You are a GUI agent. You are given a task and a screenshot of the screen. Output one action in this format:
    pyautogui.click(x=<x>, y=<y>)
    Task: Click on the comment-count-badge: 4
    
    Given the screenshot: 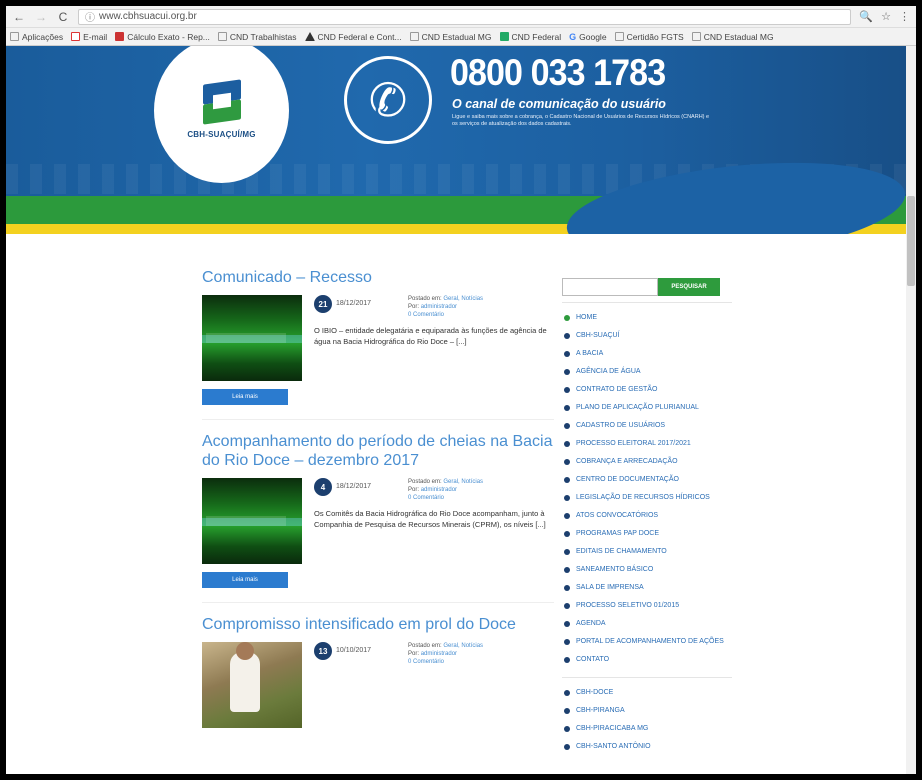 What is the action you would take?
    pyautogui.click(x=323, y=487)
    